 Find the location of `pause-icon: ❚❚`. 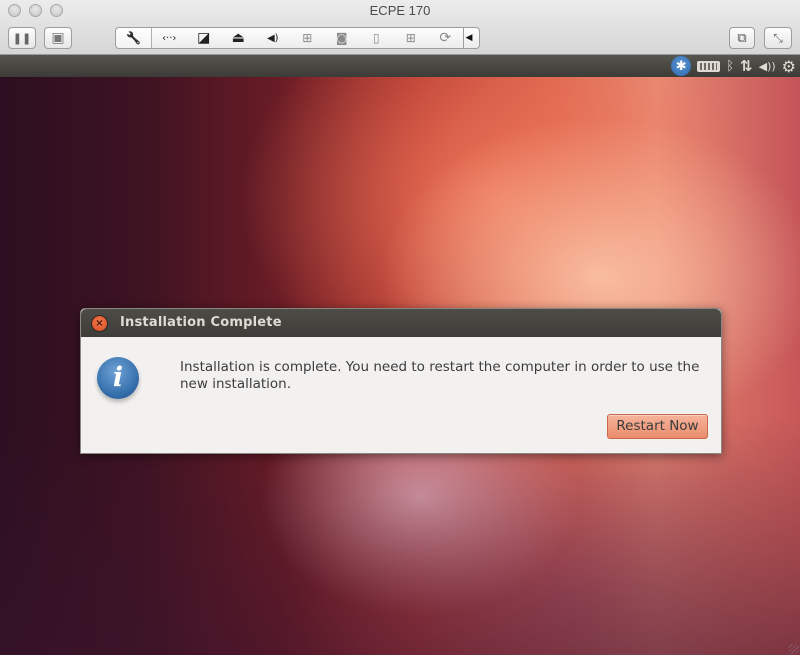

pause-icon: ❚❚ is located at coordinates (22, 38).